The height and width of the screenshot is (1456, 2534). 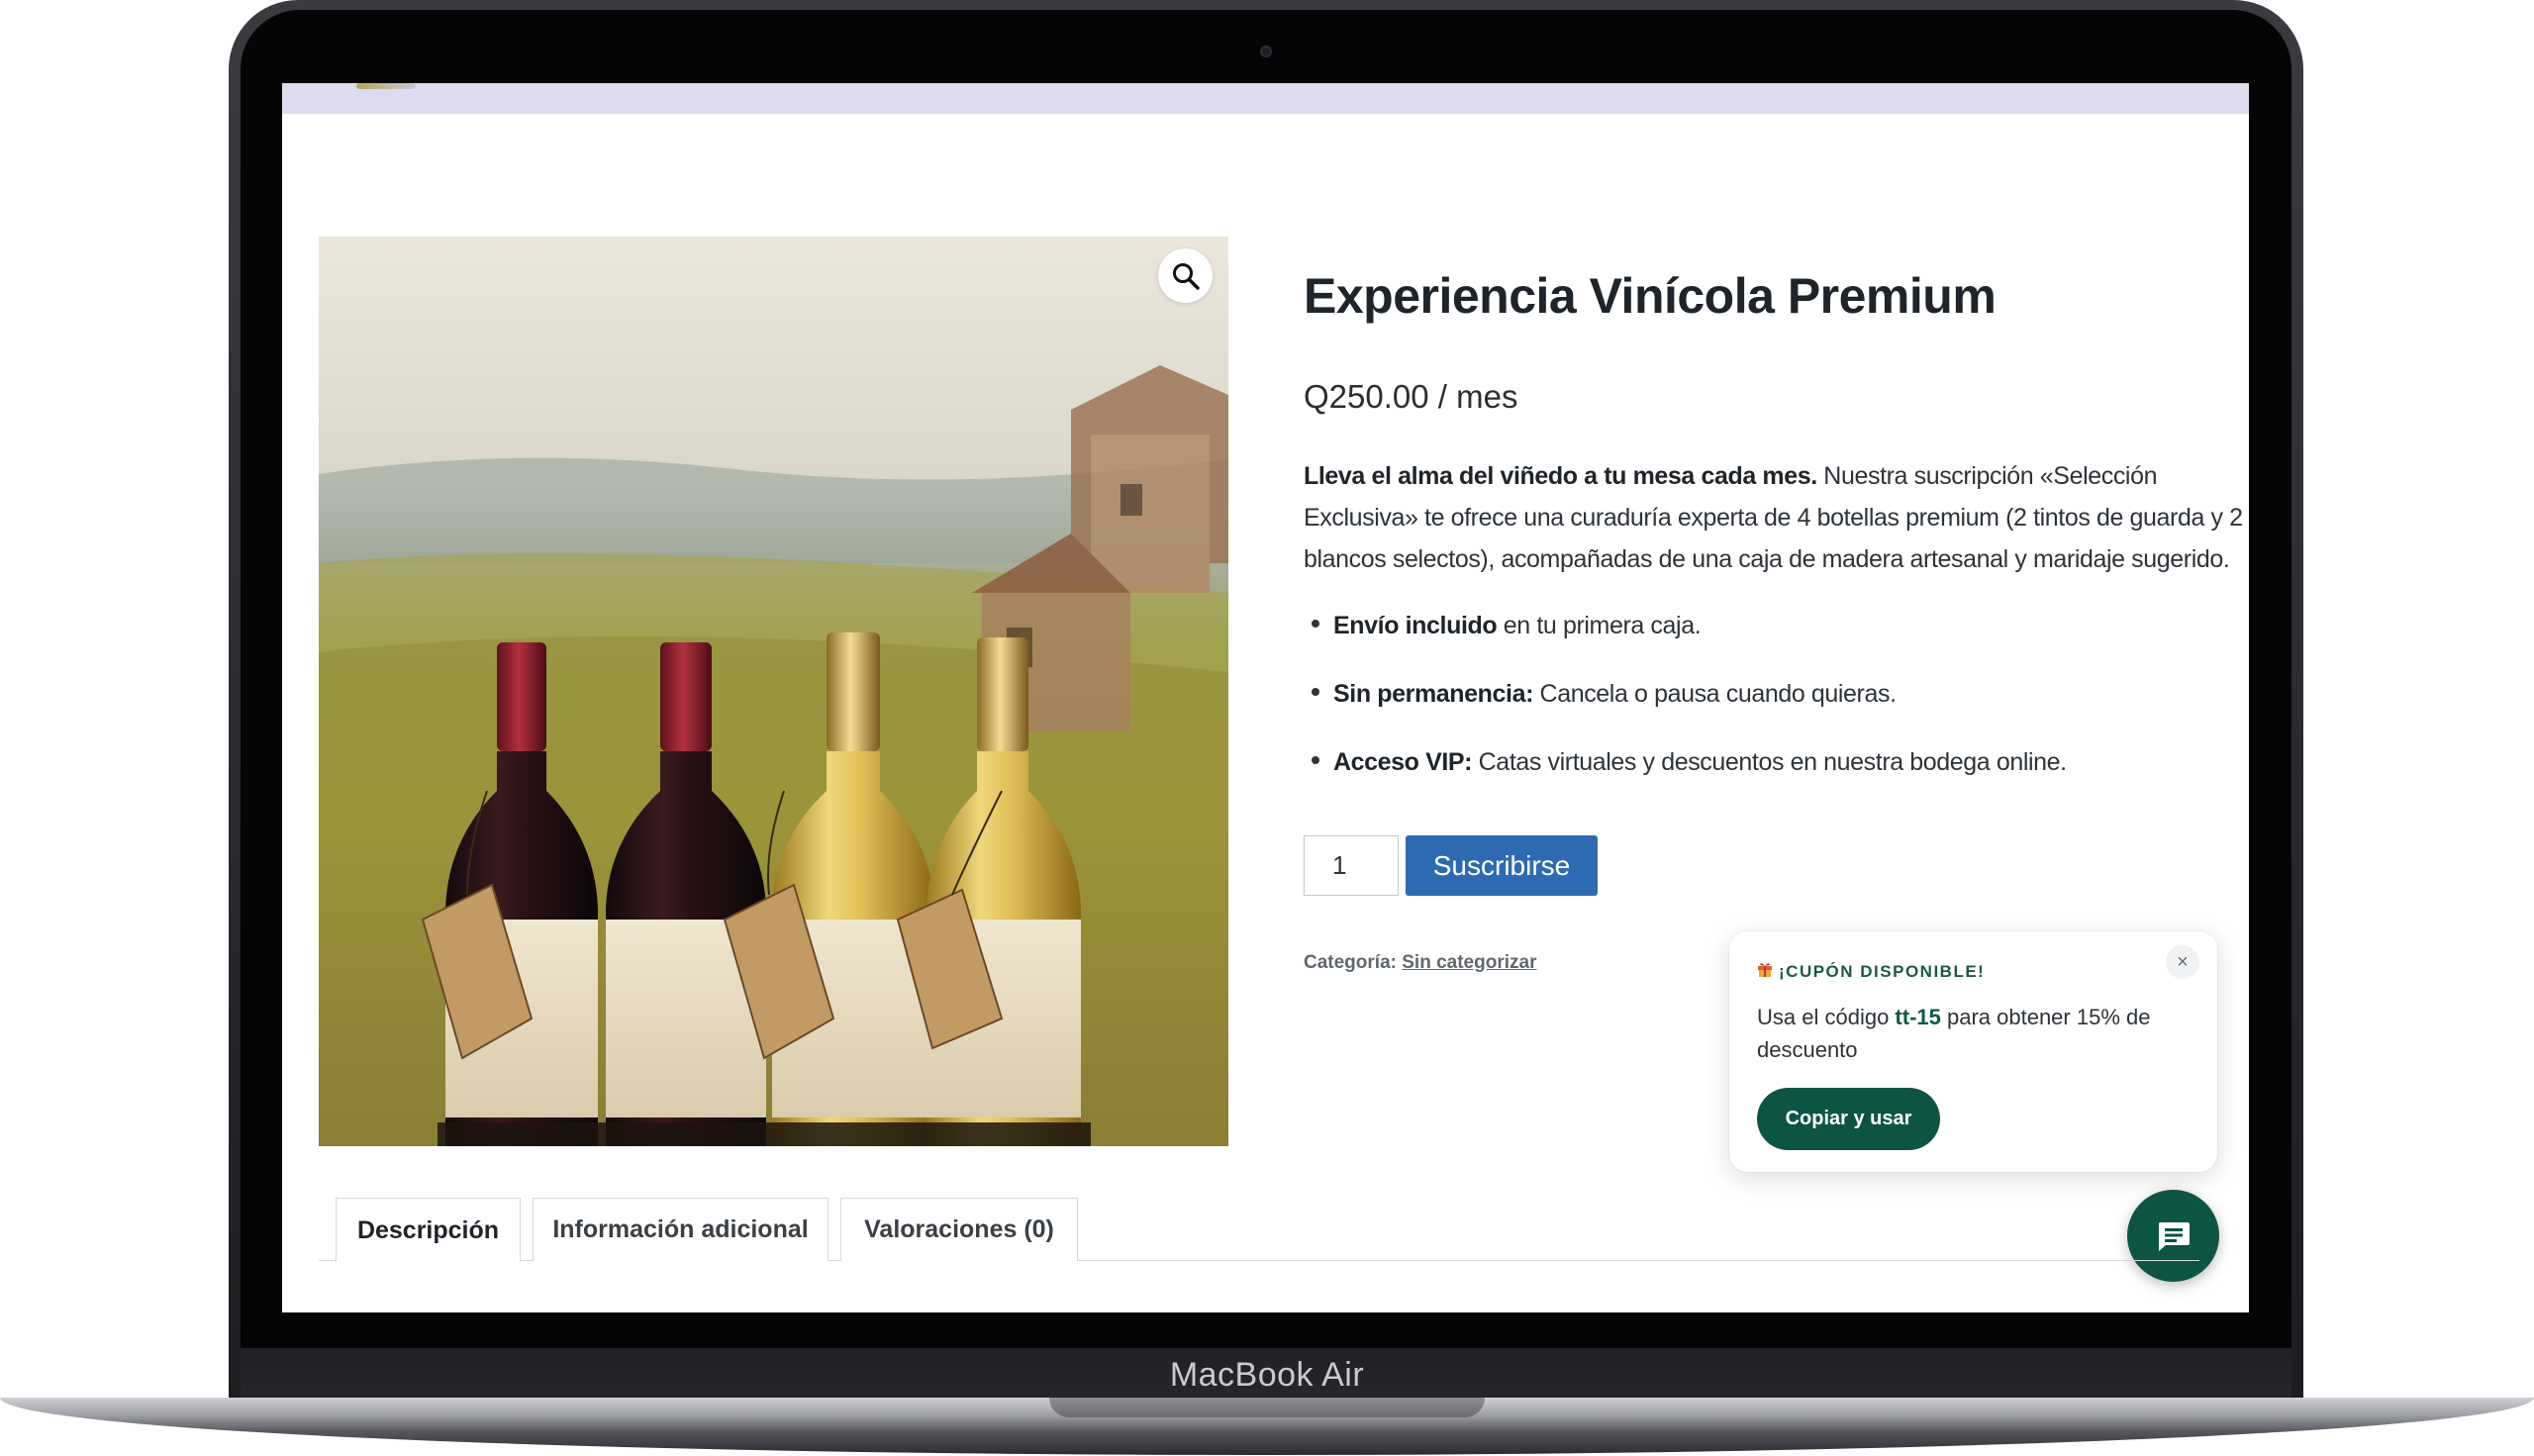 What do you see at coordinates (1267, 1407) in the screenshot?
I see `laptop-notch` at bounding box center [1267, 1407].